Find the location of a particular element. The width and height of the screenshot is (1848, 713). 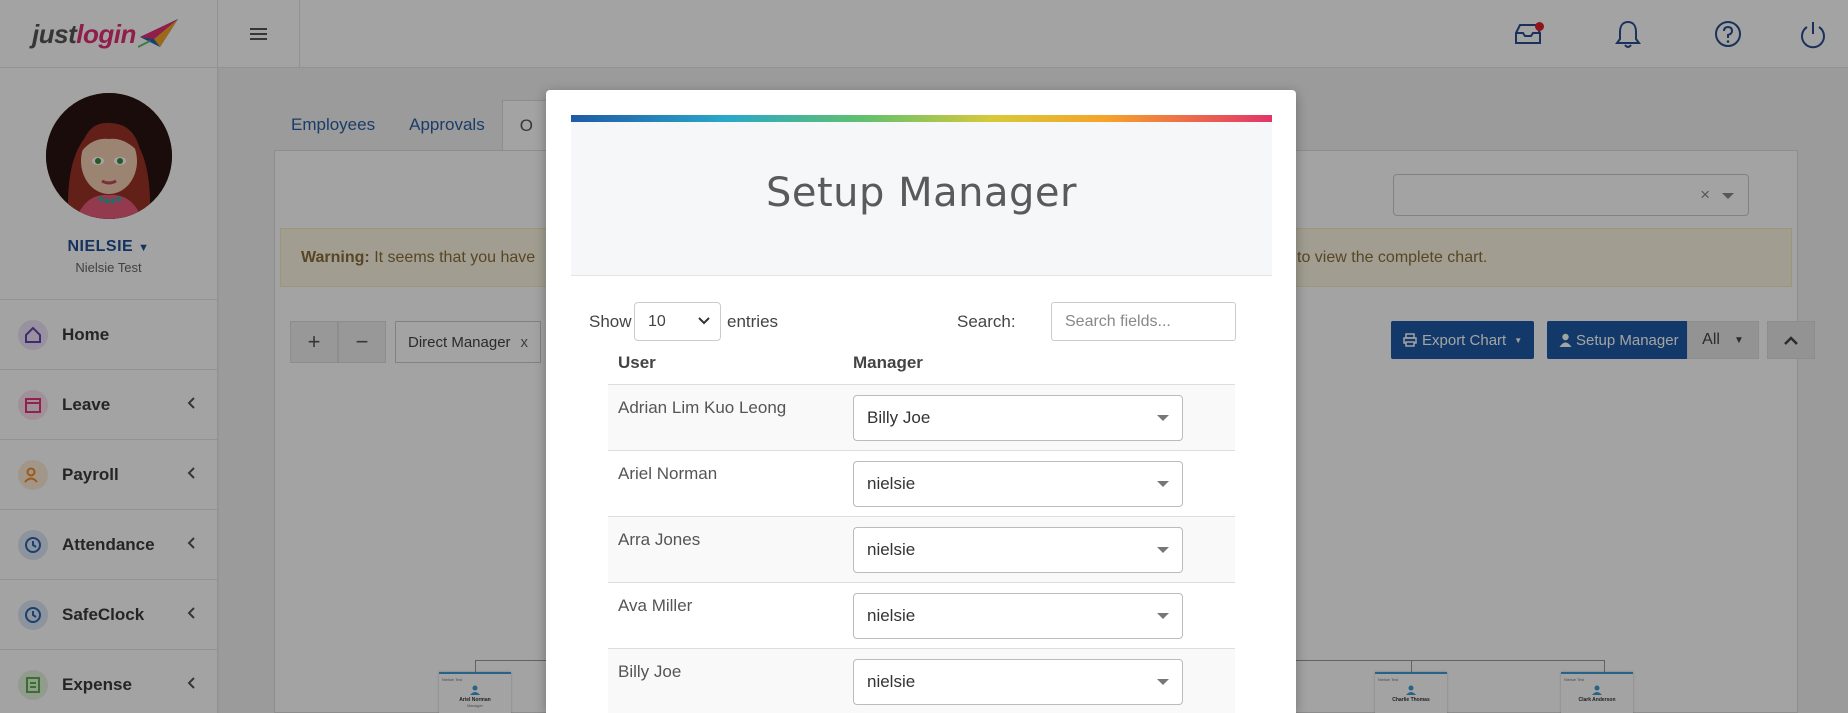

user-cell: Ariel Norman is located at coordinates (725, 483).